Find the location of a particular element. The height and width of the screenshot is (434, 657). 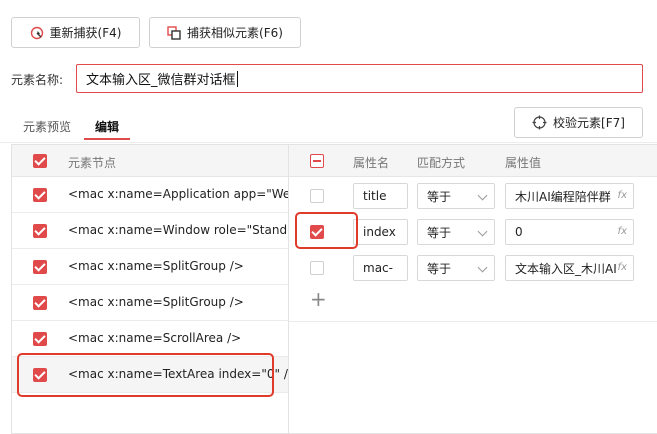

active-tab-indicator is located at coordinates (107, 139).